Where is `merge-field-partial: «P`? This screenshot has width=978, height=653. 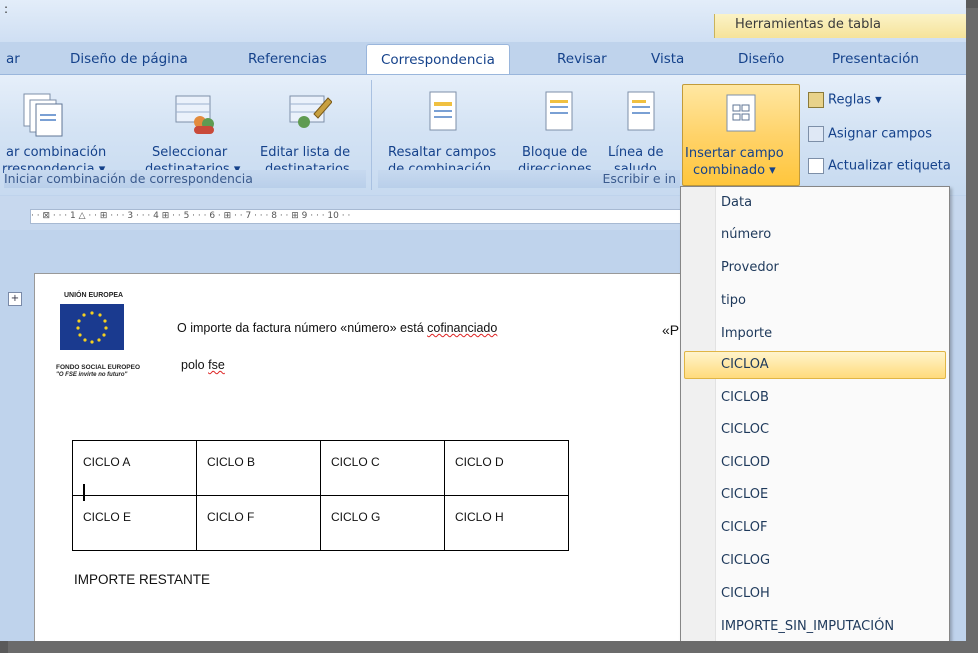 merge-field-partial: «P is located at coordinates (671, 330).